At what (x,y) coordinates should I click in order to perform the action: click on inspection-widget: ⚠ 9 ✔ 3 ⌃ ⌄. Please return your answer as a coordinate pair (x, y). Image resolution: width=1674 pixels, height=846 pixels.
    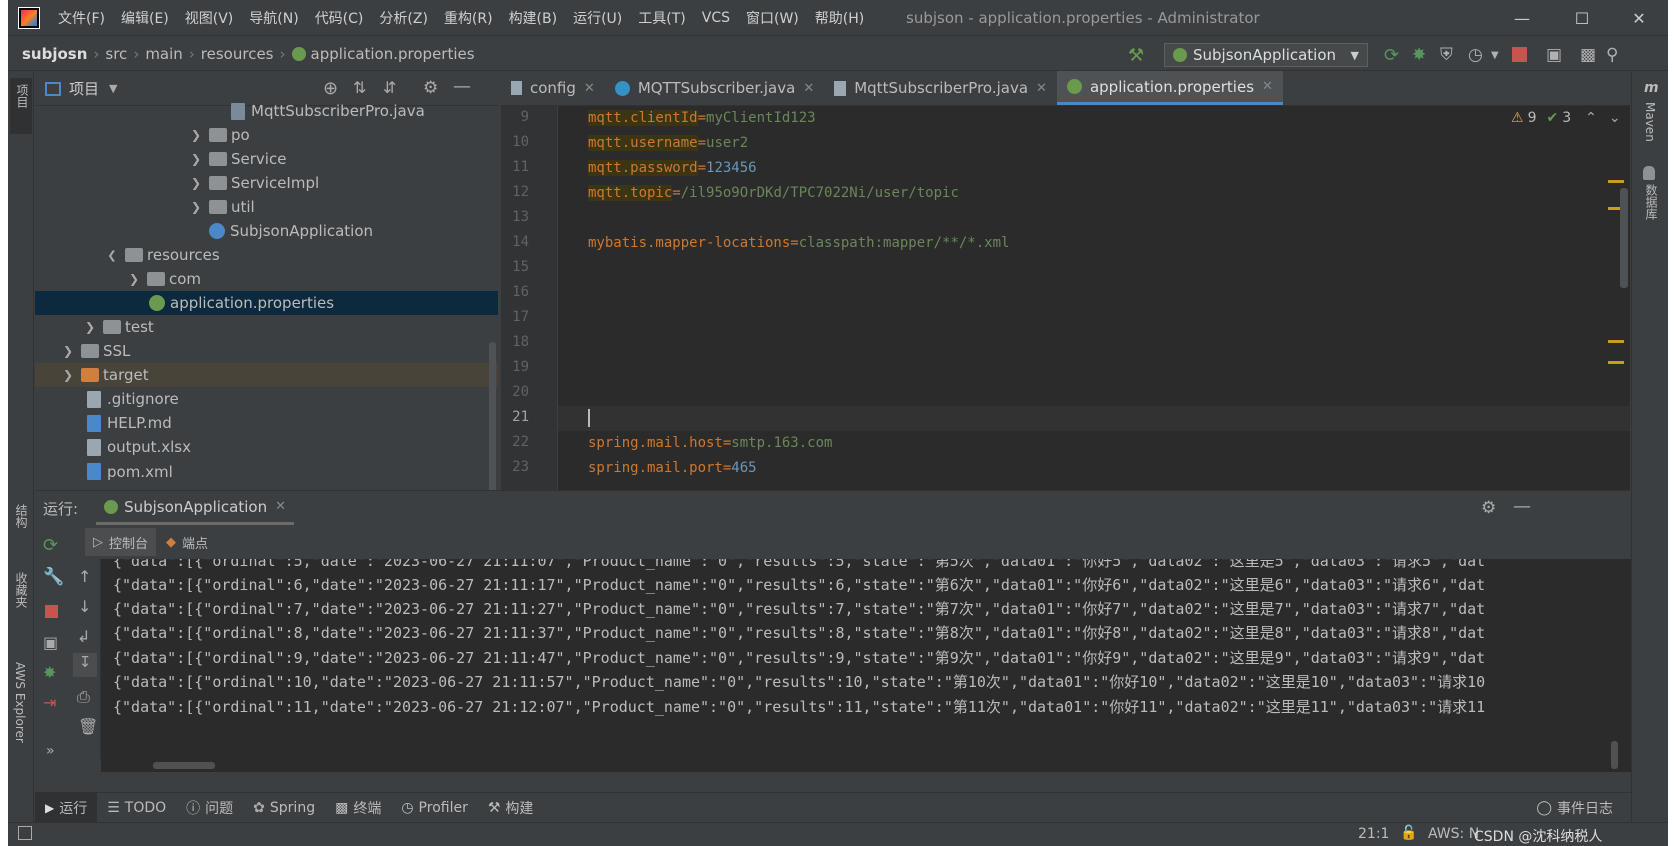
    Looking at the image, I should click on (1566, 118).